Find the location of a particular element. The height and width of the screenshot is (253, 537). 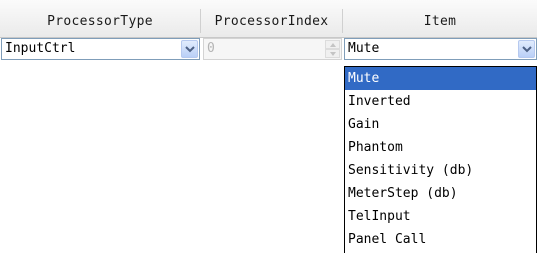

dropdown-option-panel-call: Panel Call is located at coordinates (440, 239).